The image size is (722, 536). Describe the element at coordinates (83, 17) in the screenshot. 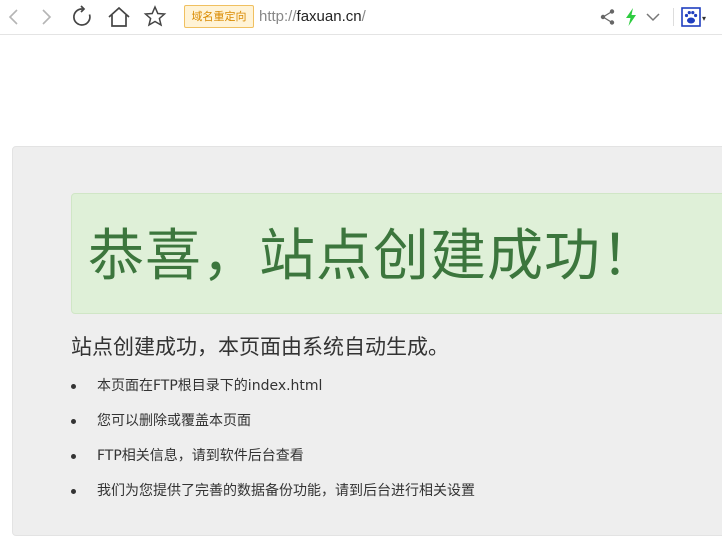

I see `reload-icon` at that location.